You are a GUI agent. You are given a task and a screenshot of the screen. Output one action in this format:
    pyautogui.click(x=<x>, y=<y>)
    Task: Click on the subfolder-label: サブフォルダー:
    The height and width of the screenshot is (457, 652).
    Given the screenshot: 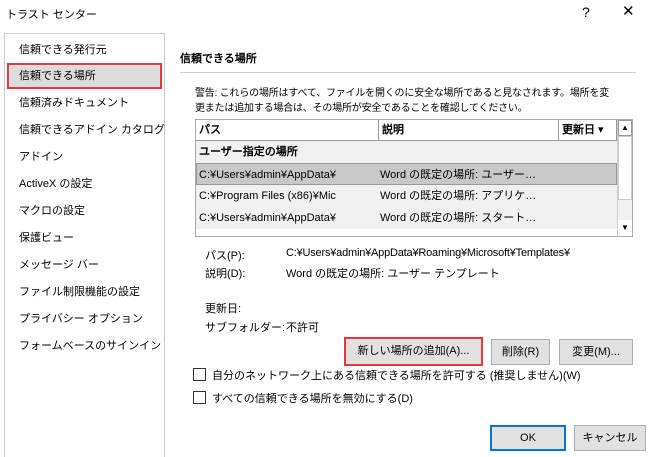 What is the action you would take?
    pyautogui.click(x=245, y=328)
    